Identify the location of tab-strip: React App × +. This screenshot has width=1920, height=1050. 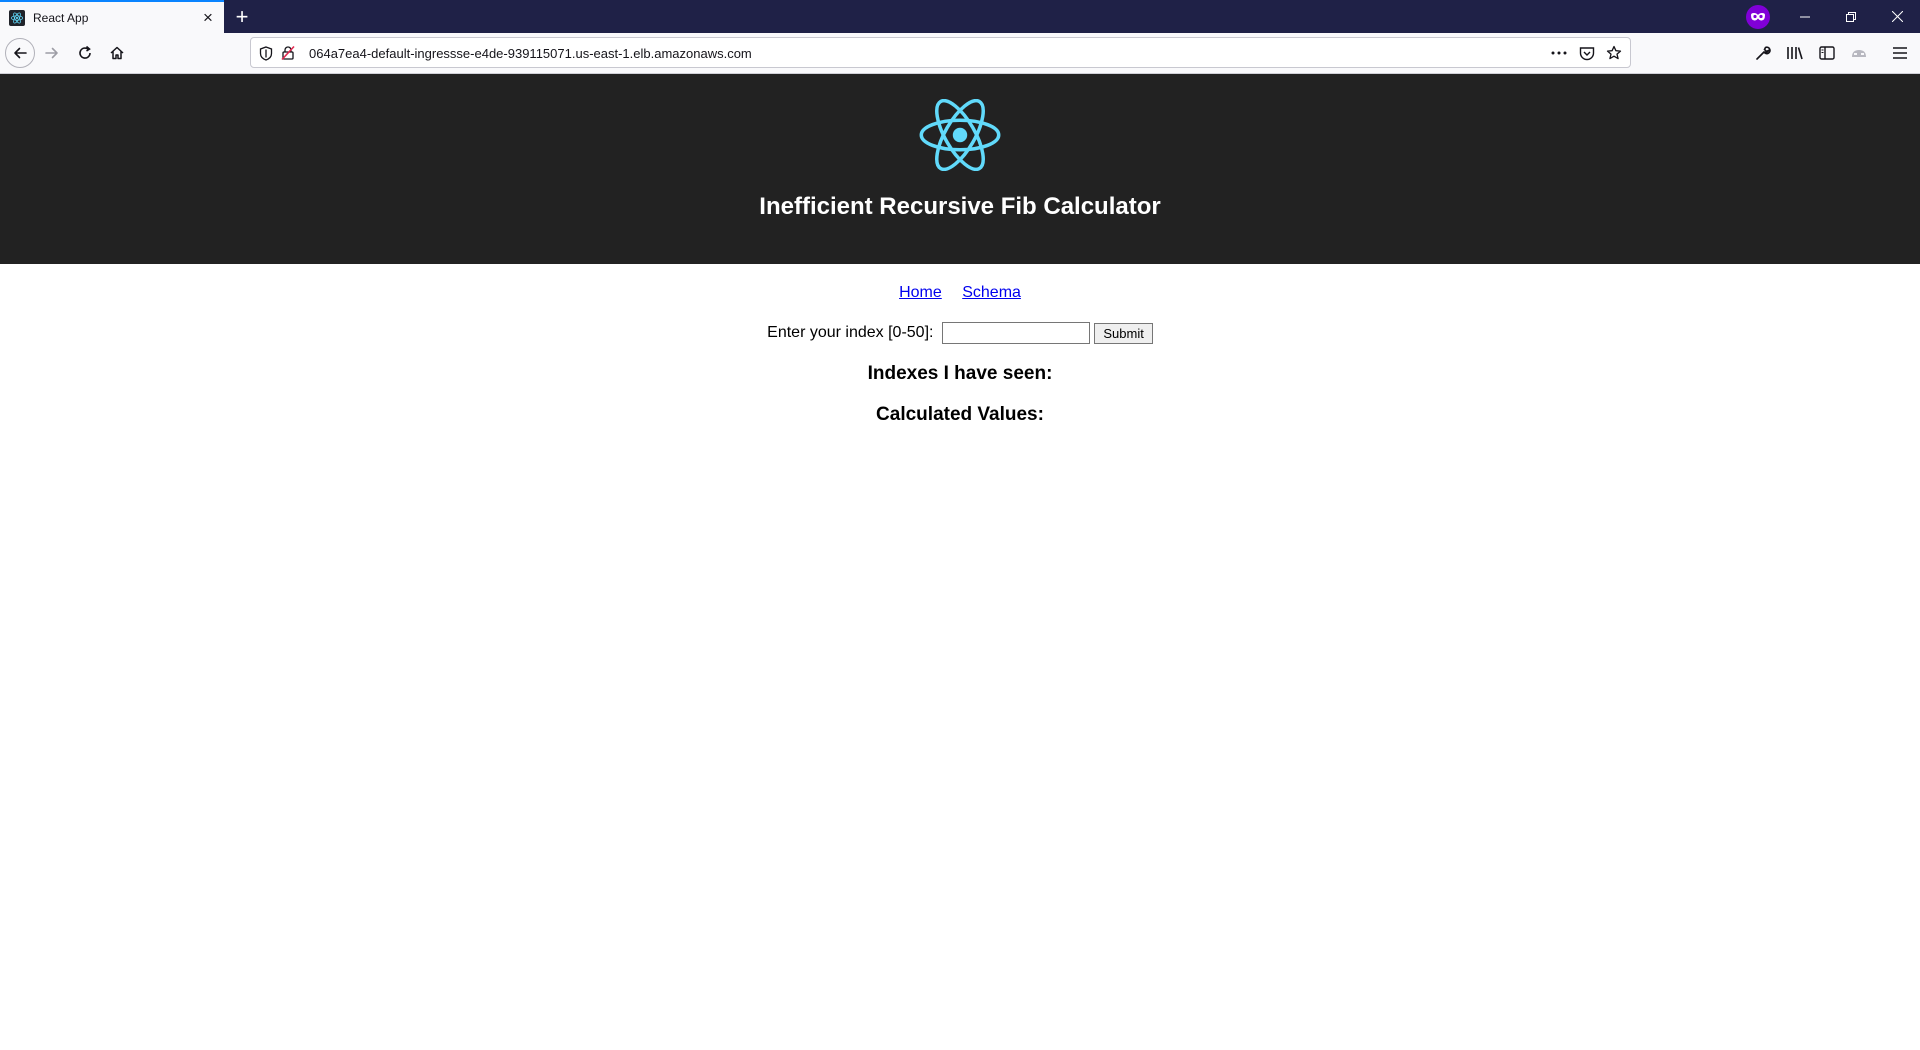
(960, 16).